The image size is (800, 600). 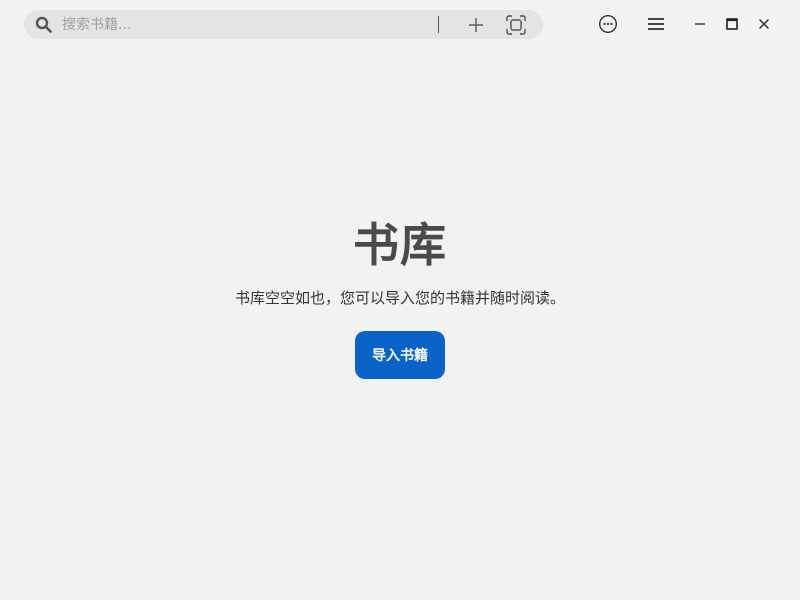 I want to click on maximize-icon, so click(x=732, y=24).